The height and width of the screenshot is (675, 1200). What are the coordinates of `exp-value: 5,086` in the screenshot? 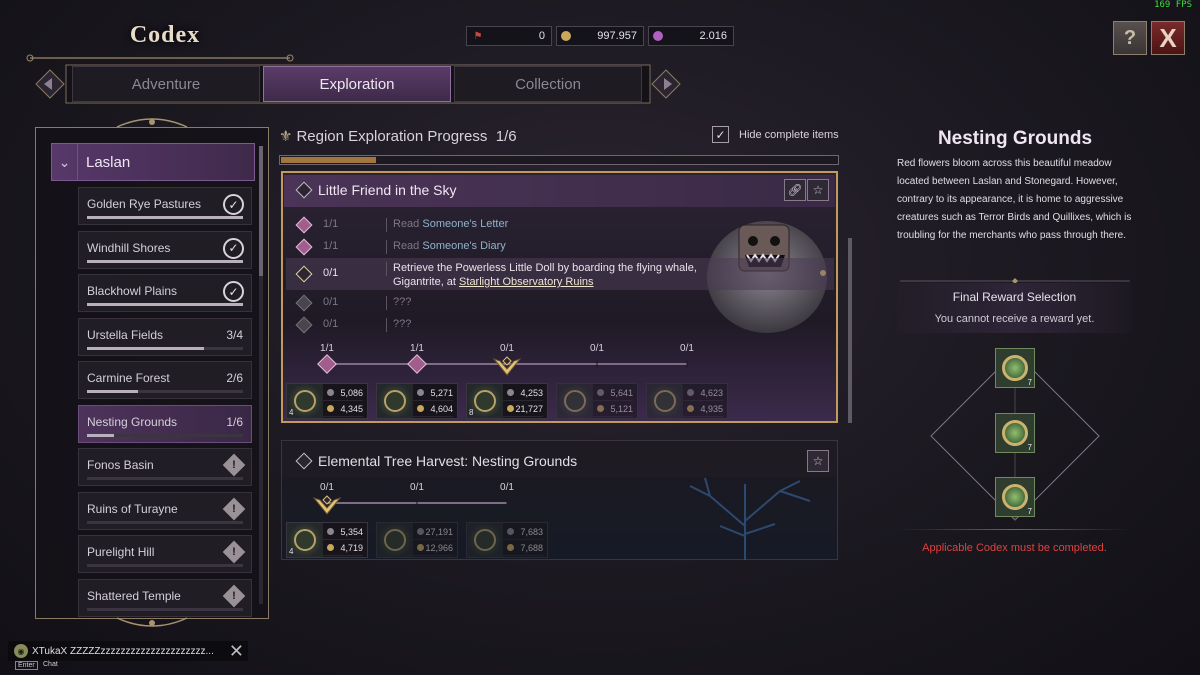 It's located at (351, 392).